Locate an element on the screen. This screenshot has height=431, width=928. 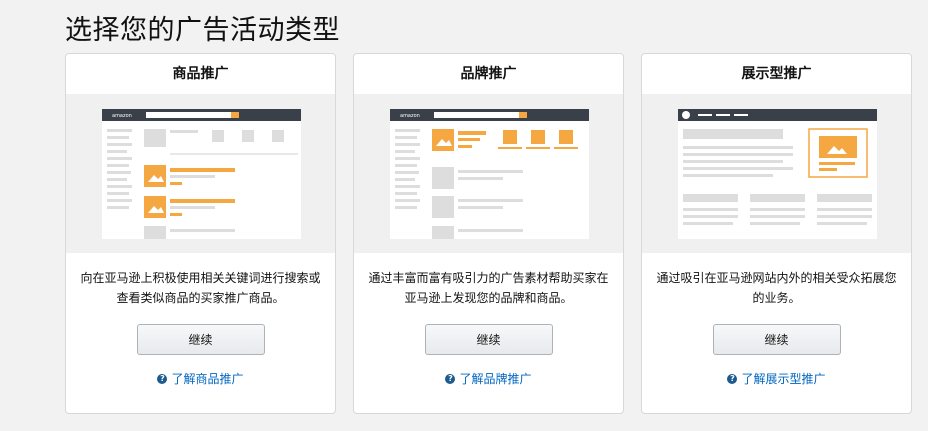
card-title: 展示型推广 is located at coordinates (776, 74).